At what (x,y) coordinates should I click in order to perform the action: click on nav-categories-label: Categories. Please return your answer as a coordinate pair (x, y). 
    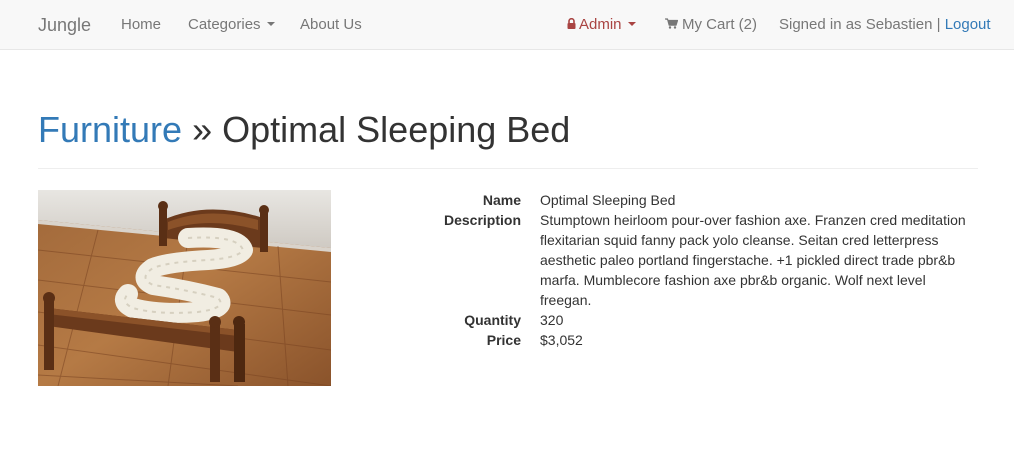
    Looking at the image, I should click on (224, 24).